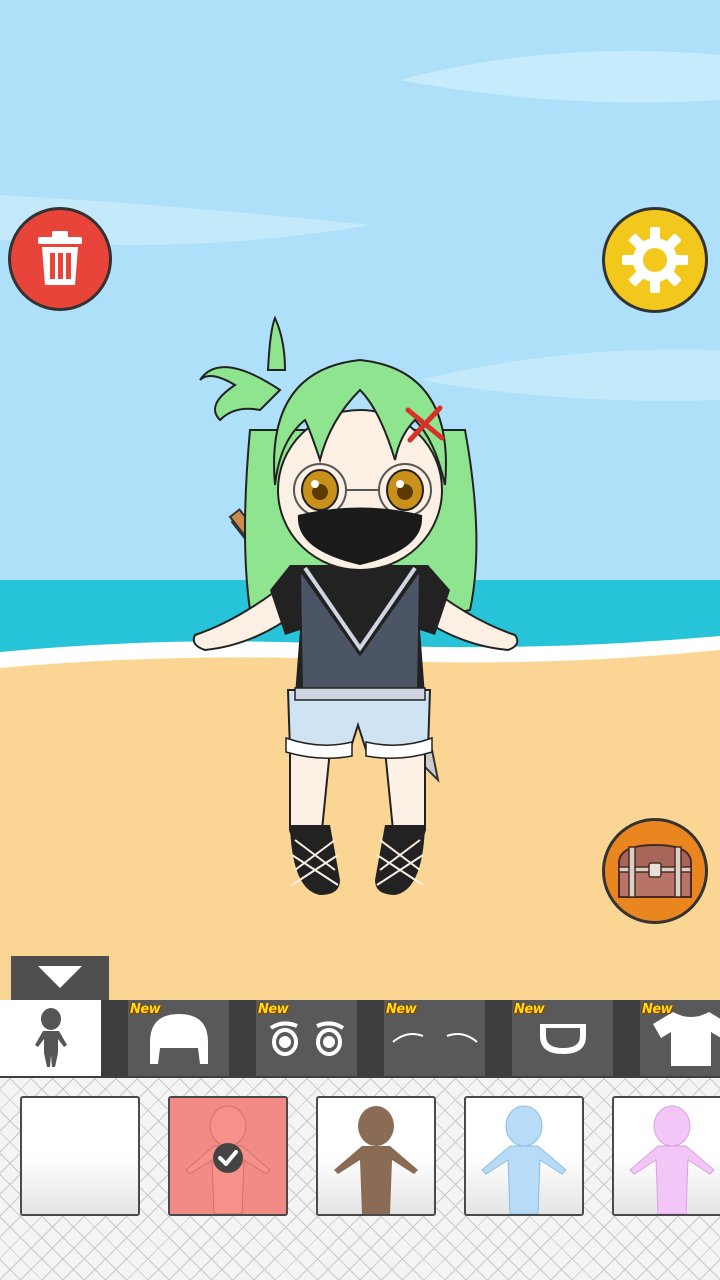 The width and height of the screenshot is (720, 1280). I want to click on body-option-blue, so click(524, 1156).